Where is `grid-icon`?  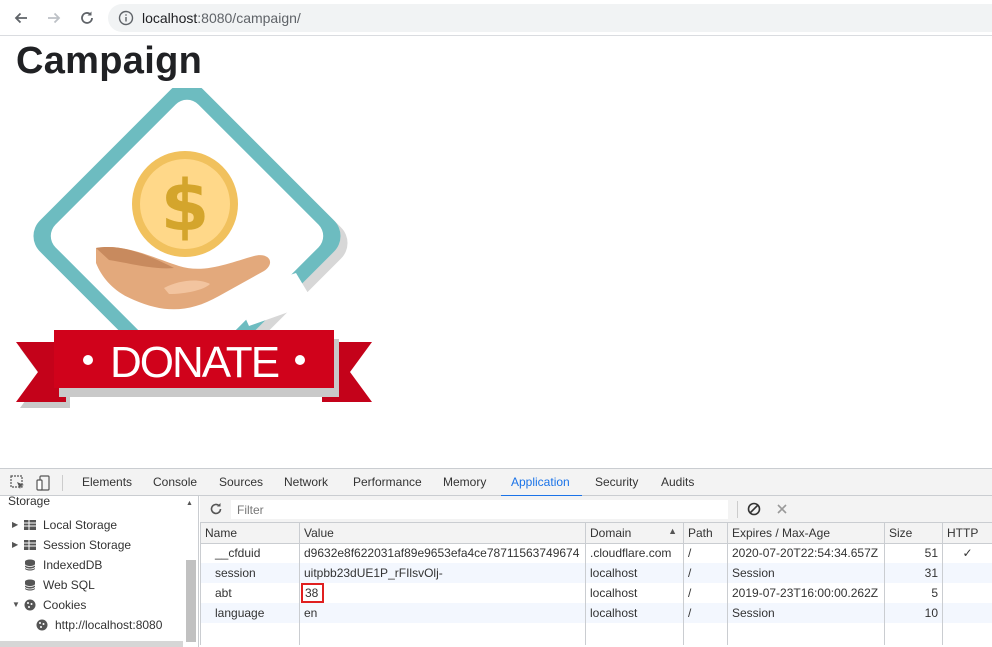 grid-icon is located at coordinates (30, 525).